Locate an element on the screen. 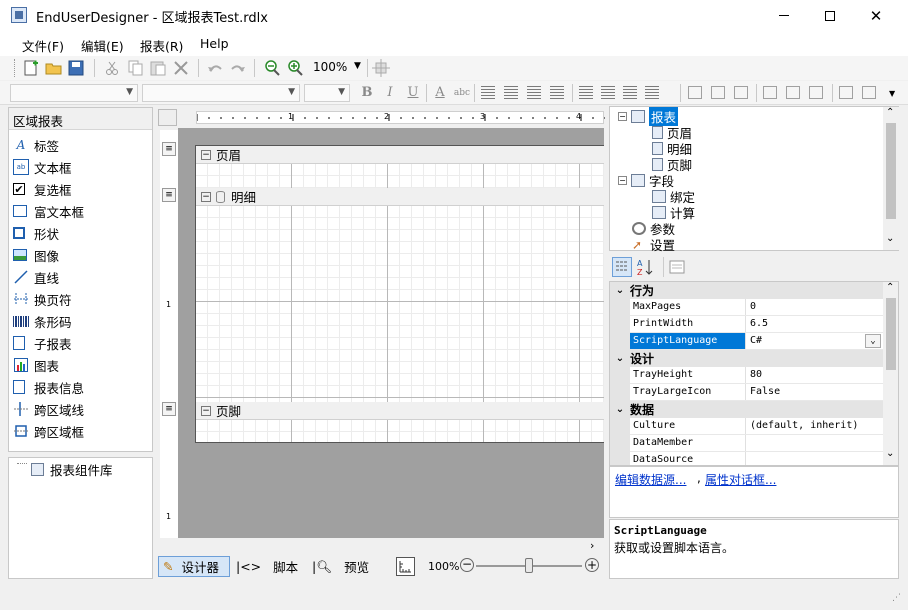 The height and width of the screenshot is (610, 908). menu-report: 报表(R) is located at coordinates (161, 45).